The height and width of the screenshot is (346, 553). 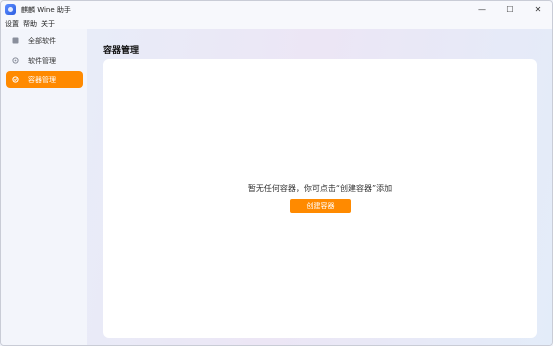 I want to click on gear-icon, so click(x=15, y=61).